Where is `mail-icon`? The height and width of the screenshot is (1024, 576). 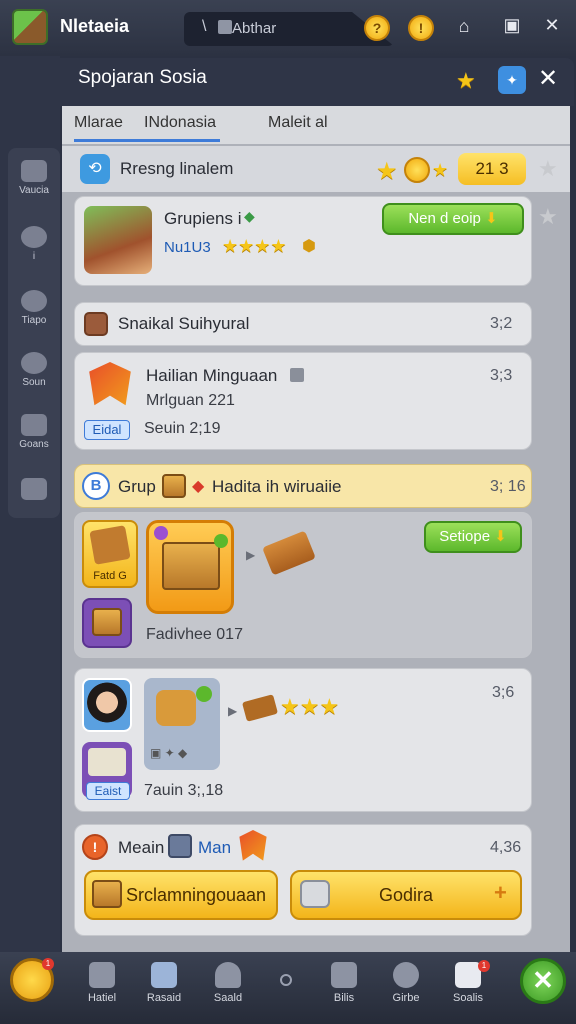 mail-icon is located at coordinates (34, 171).